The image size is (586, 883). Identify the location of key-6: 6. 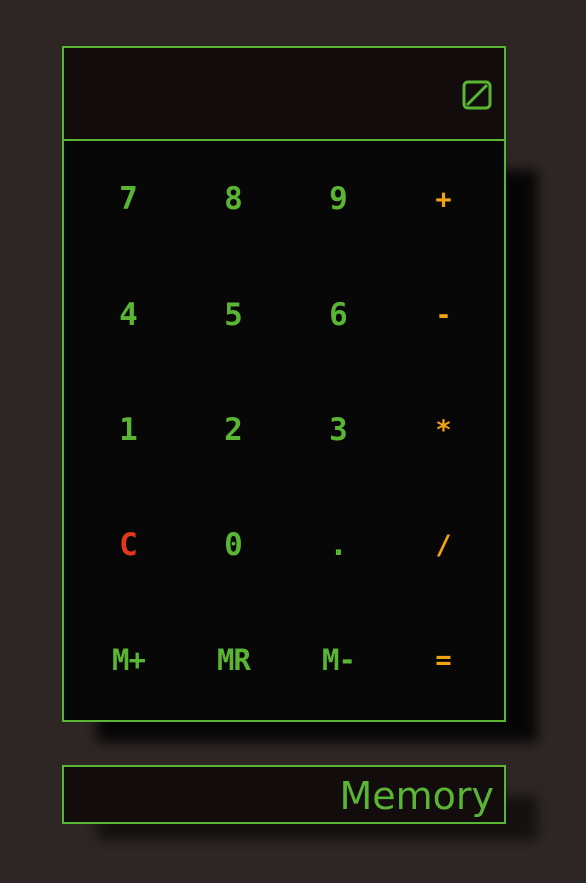
(338, 315).